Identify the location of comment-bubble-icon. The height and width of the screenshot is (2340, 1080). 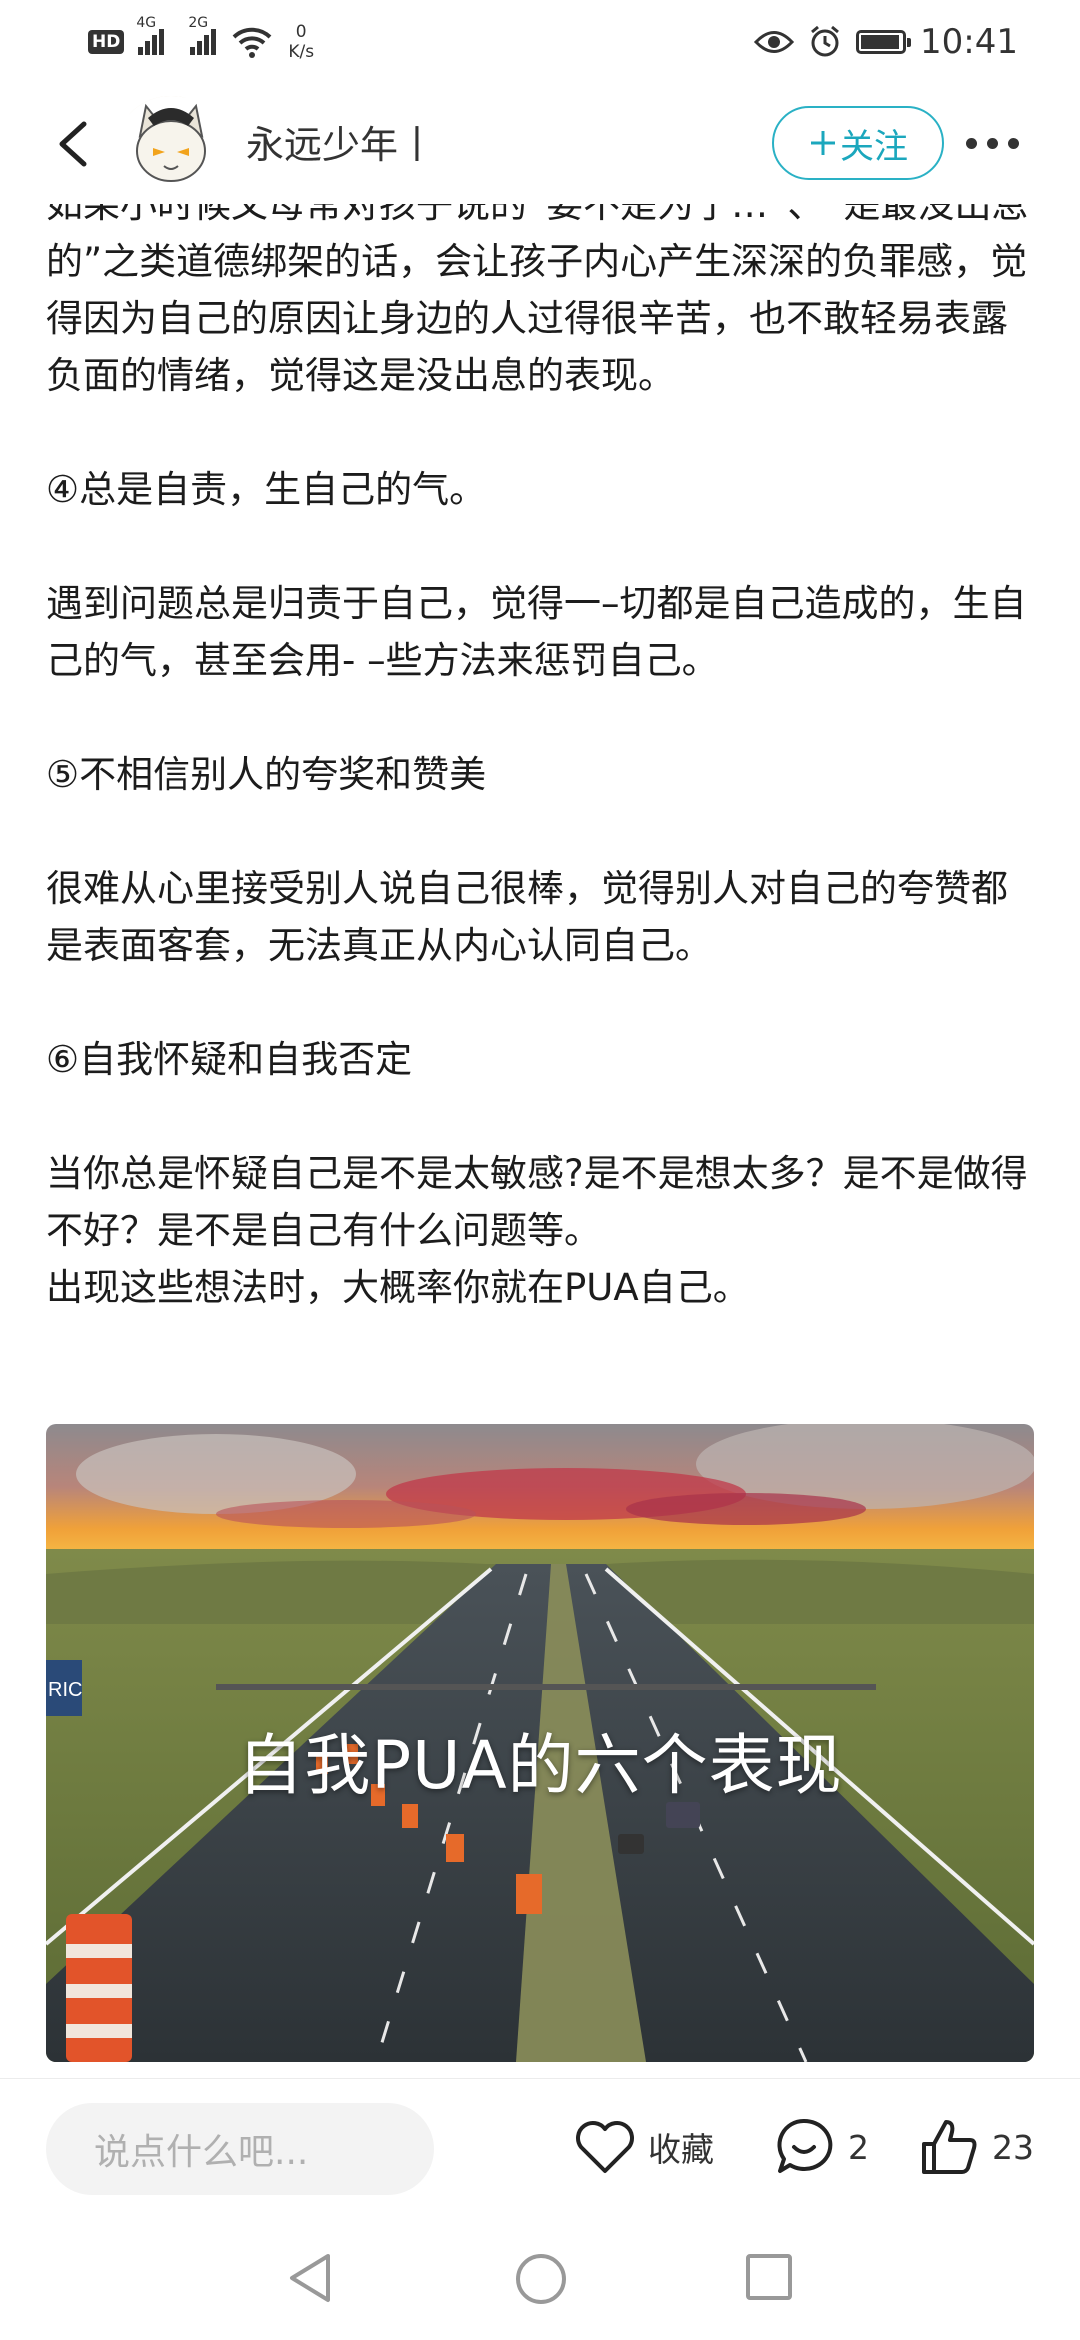
(805, 2145).